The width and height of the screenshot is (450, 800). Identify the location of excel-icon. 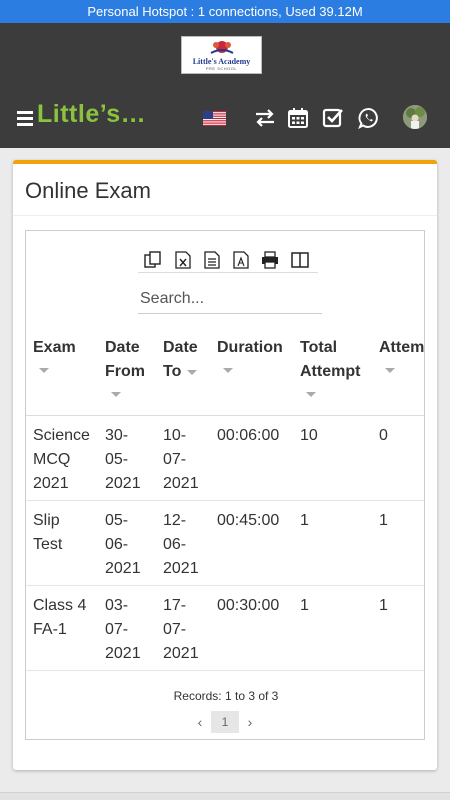
(183, 260).